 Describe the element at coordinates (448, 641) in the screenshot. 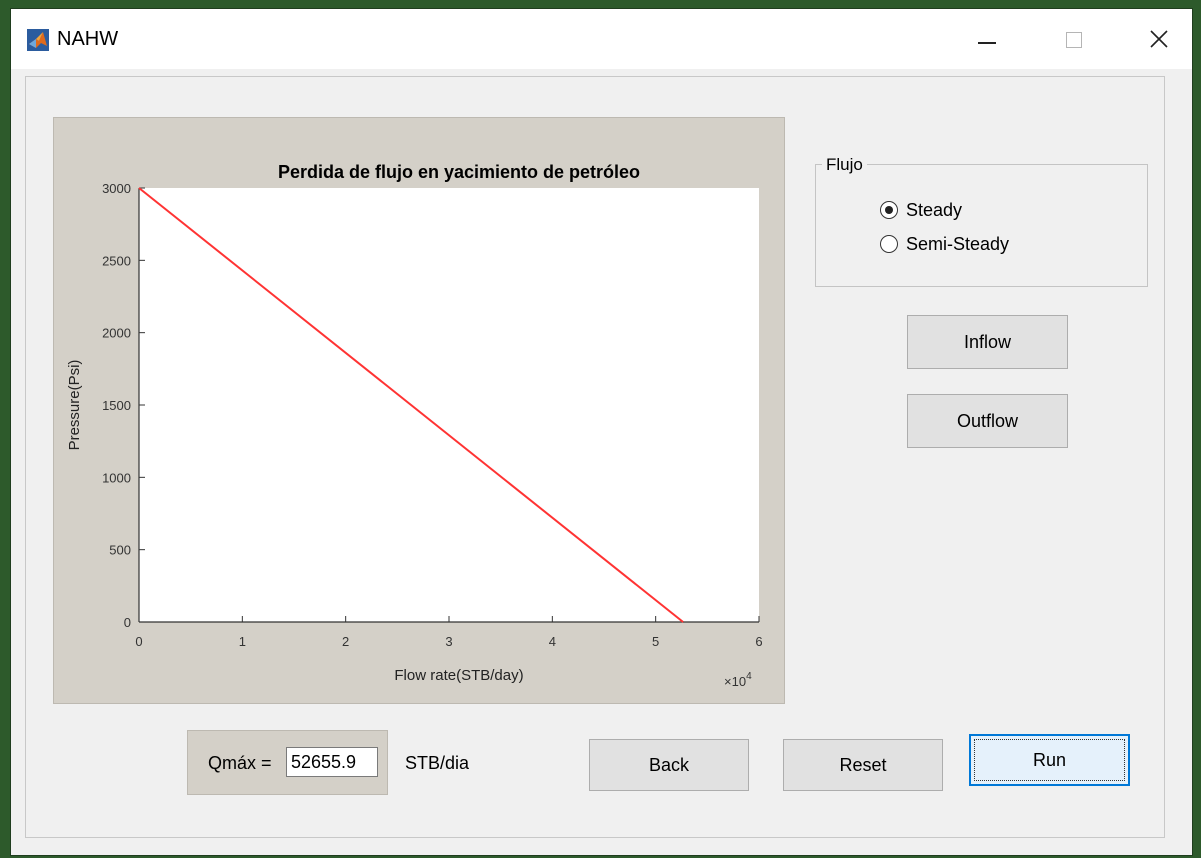

I see `x-tick-label: 3` at that location.